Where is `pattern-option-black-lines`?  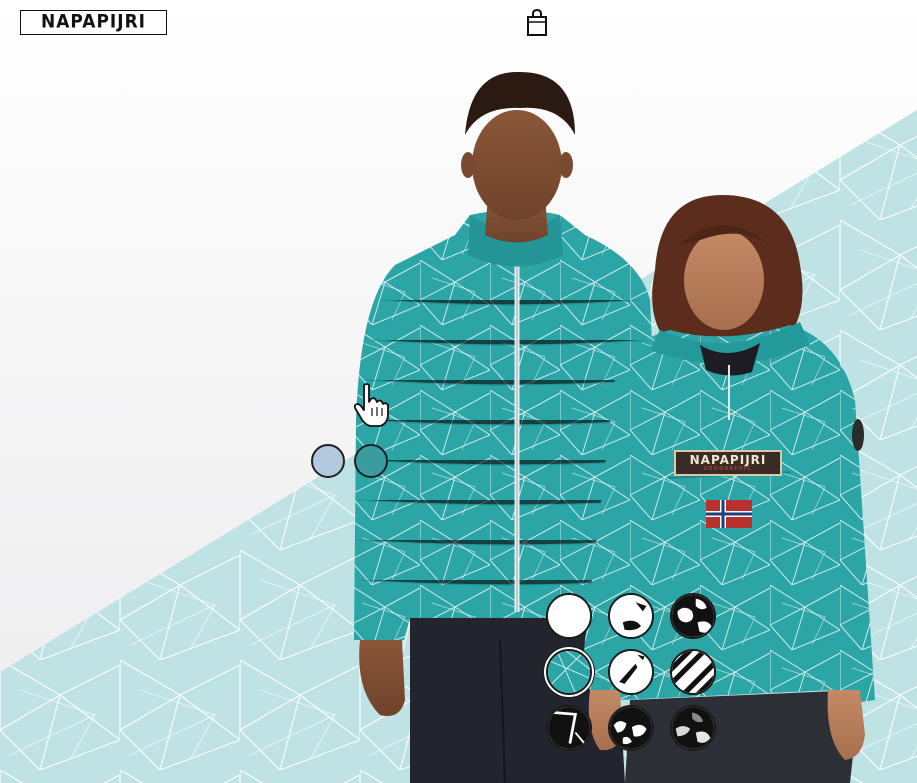 pattern-option-black-lines is located at coordinates (569, 728).